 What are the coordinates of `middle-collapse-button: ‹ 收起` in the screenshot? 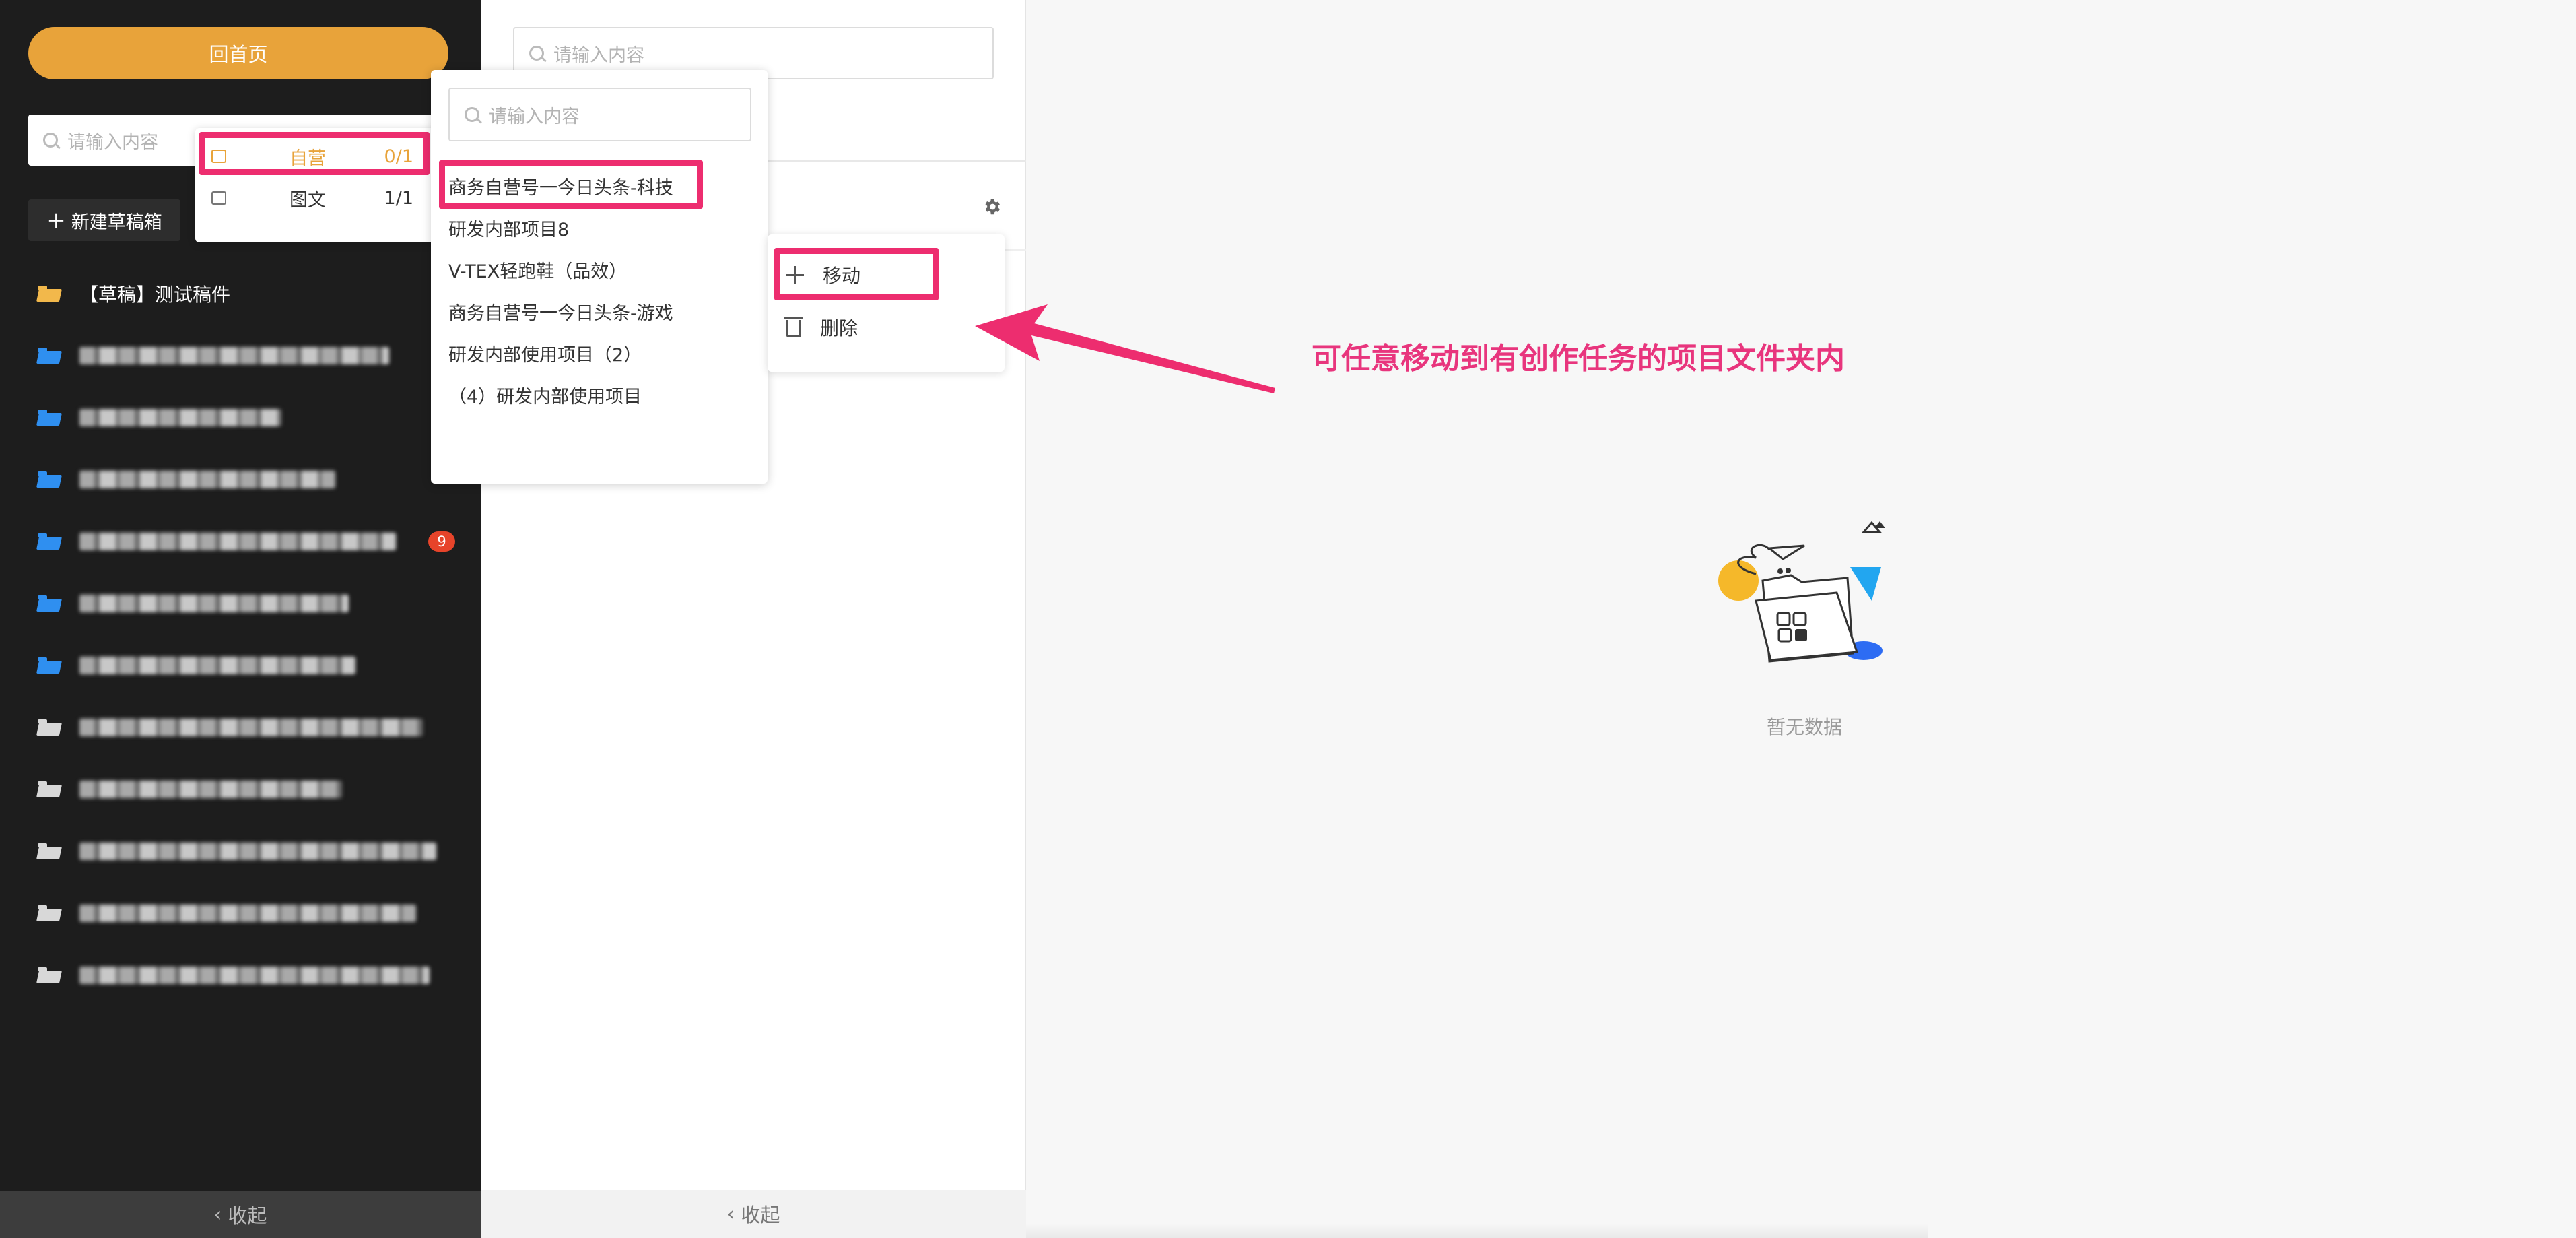 It's located at (753, 1214).